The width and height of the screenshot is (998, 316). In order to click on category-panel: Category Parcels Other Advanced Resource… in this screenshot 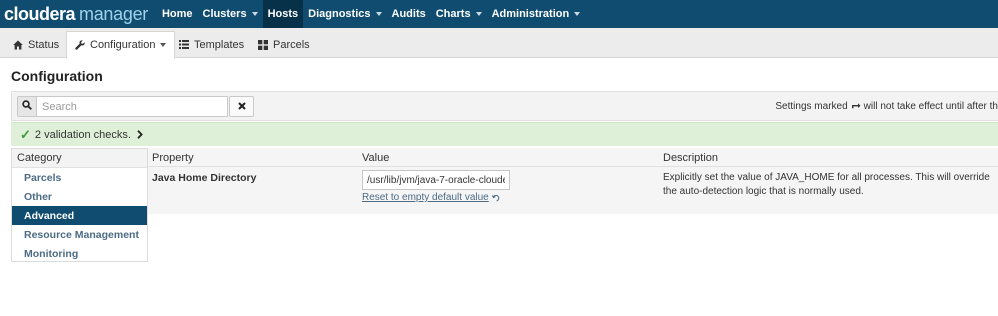, I will do `click(79, 205)`.